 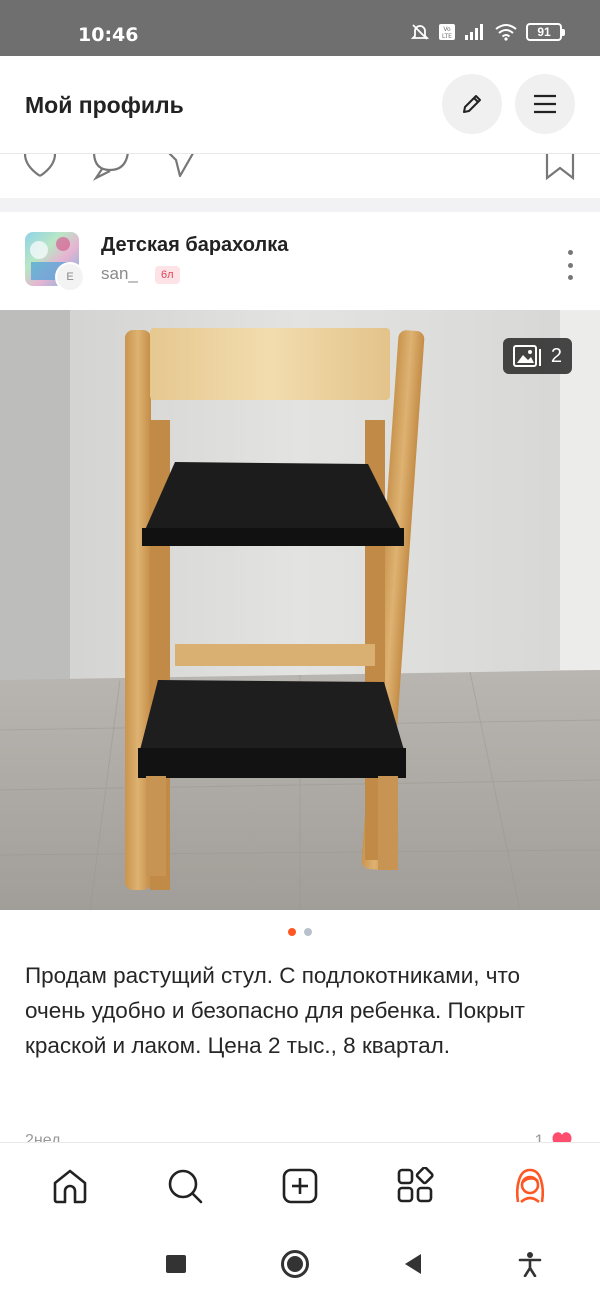 I want to click on page-title: Мой профиль, so click(x=104, y=105).